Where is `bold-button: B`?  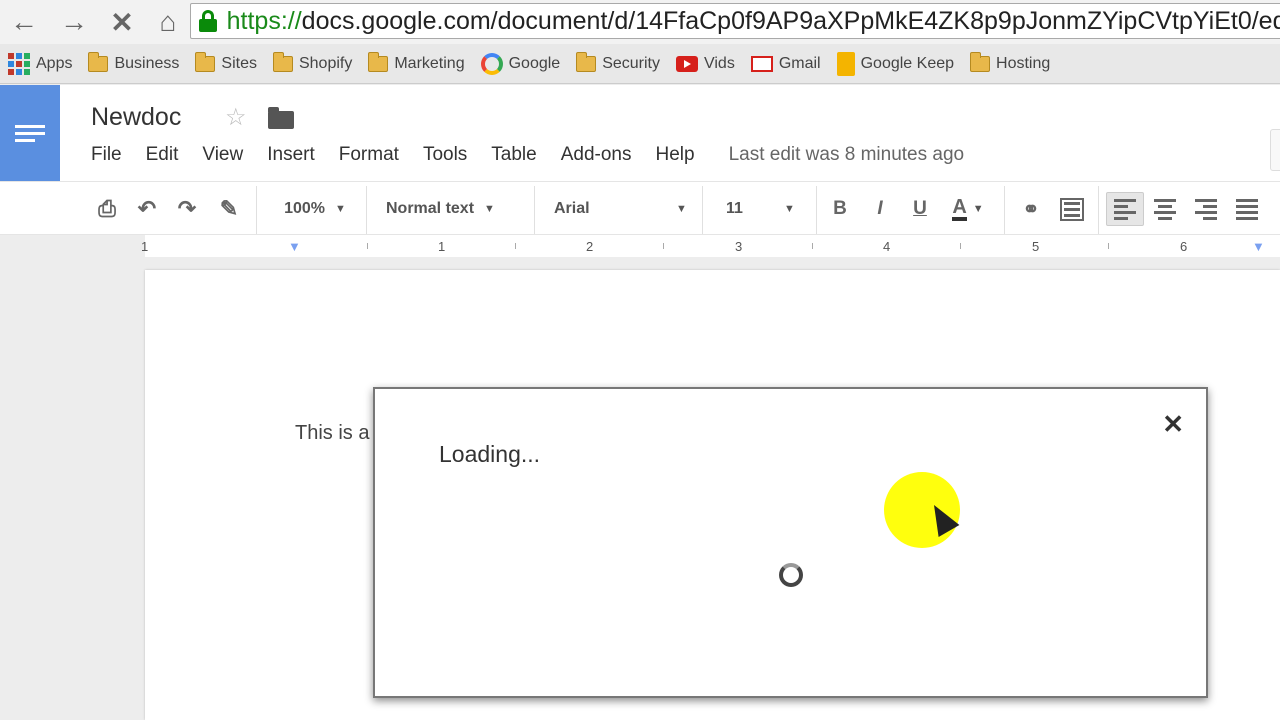
bold-button: B is located at coordinates (840, 209).